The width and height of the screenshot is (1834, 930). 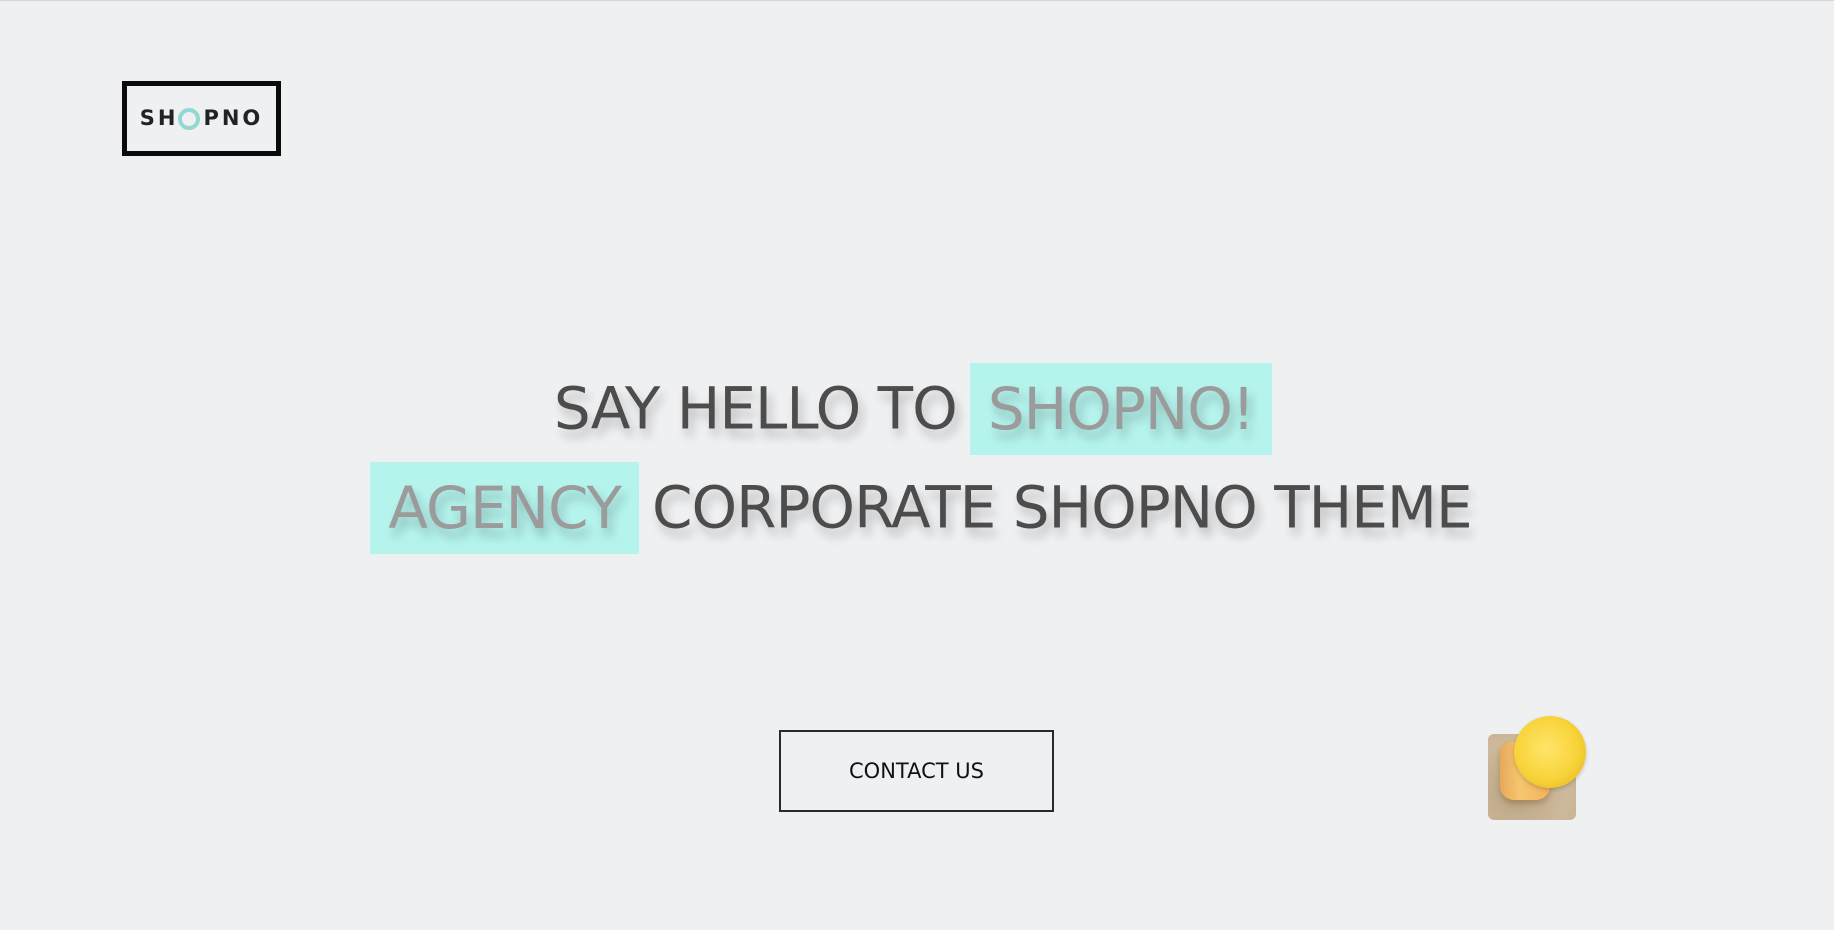 I want to click on logo-wordmark: SH PNO, so click(x=201, y=118).